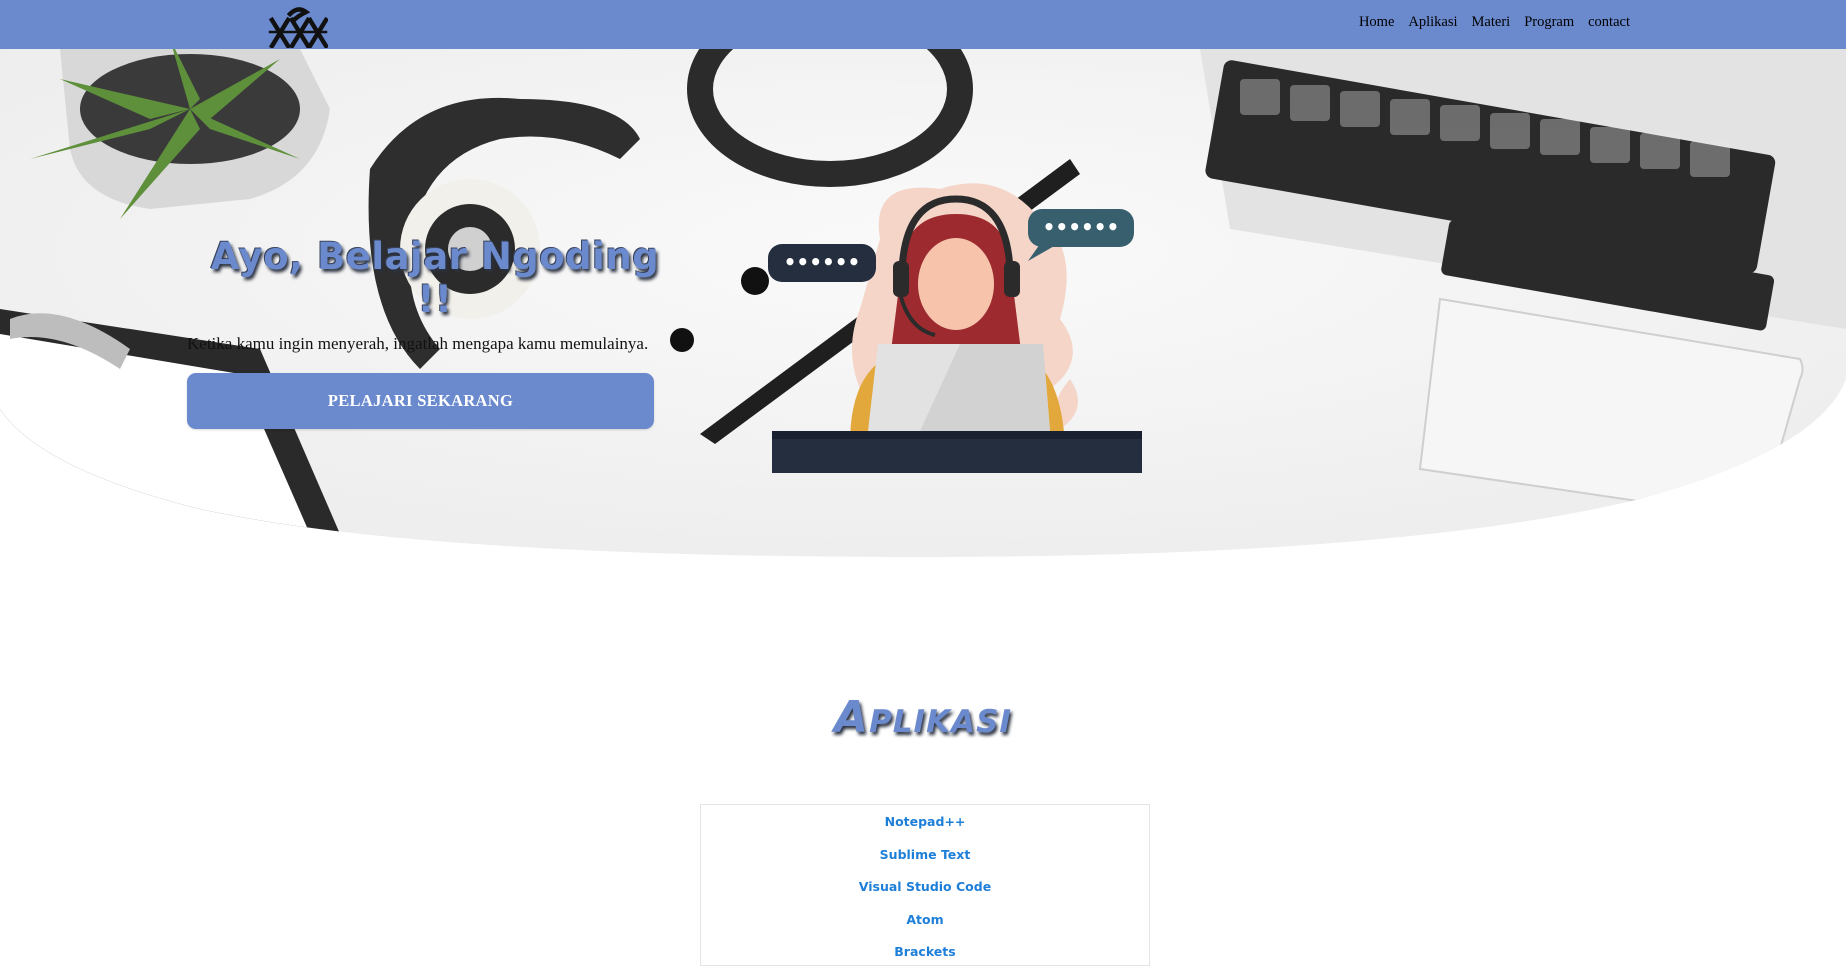 The height and width of the screenshot is (976, 1846). I want to click on aplikasi-item-atom: Atom, so click(925, 927).